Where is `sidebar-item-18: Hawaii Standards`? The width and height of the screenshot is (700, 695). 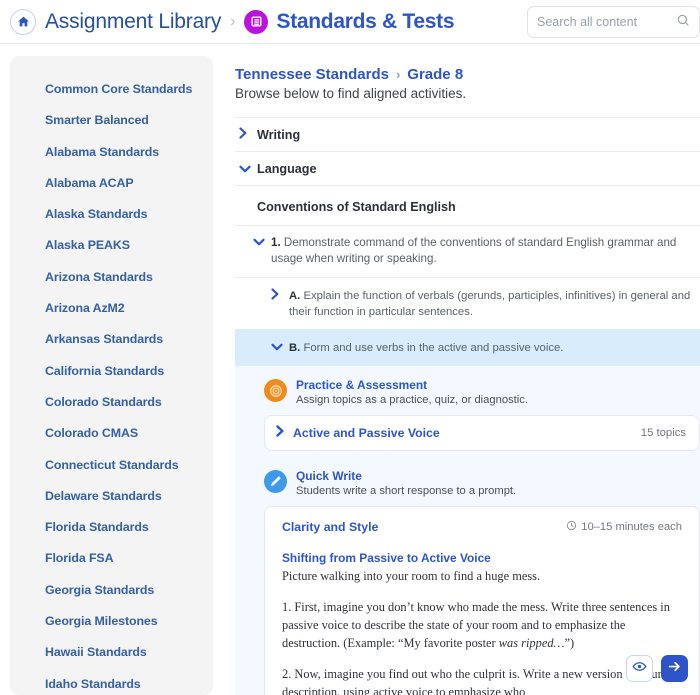
sidebar-item-18: Hawaii Standards is located at coordinates (111, 652).